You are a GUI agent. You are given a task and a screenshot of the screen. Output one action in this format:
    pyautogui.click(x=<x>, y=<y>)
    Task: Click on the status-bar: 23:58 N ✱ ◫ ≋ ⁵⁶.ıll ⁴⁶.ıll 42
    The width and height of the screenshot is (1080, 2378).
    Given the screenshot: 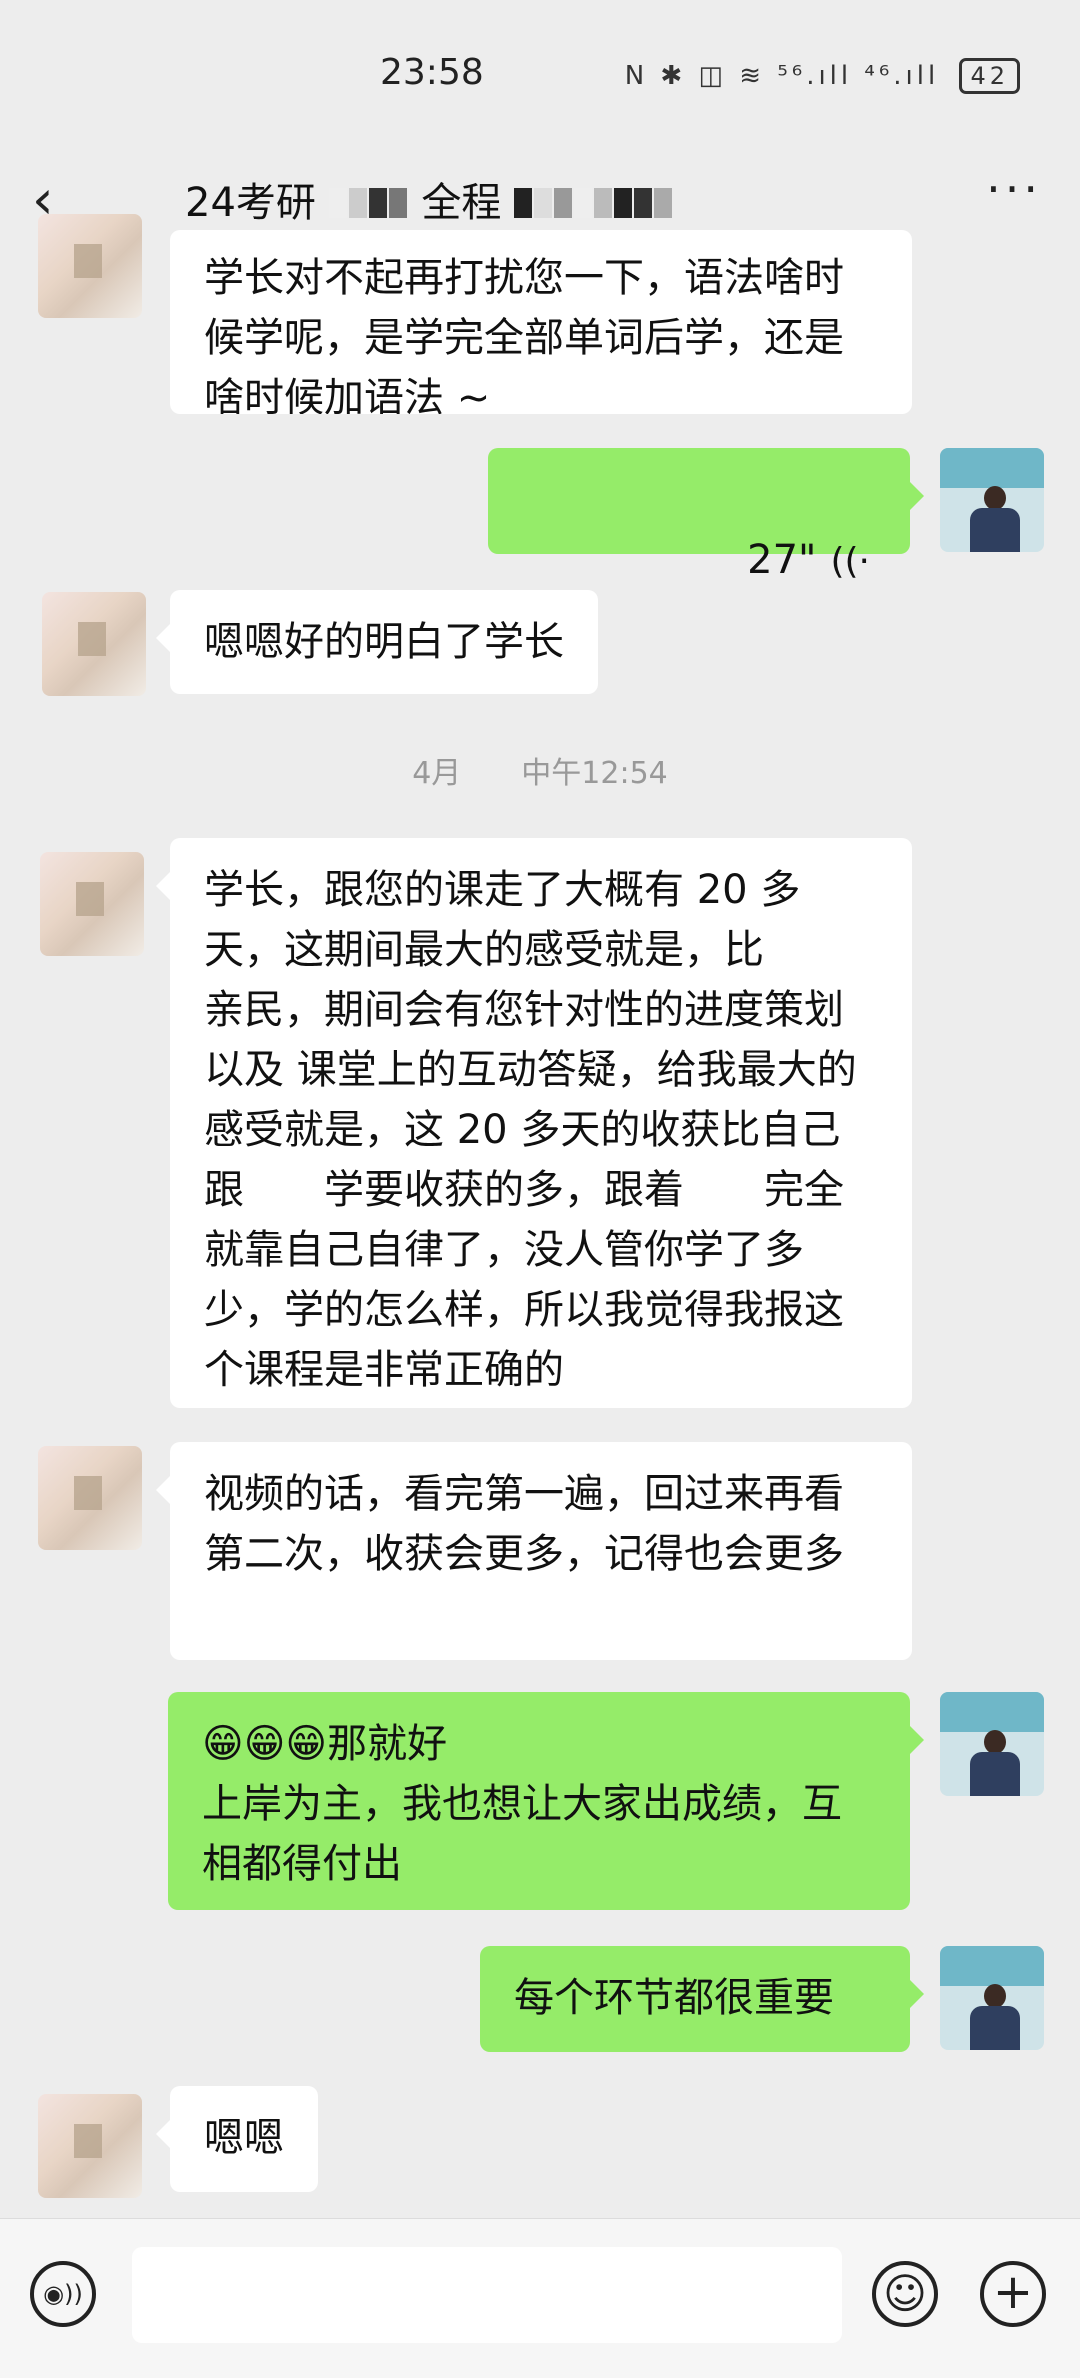 What is the action you would take?
    pyautogui.click(x=540, y=75)
    